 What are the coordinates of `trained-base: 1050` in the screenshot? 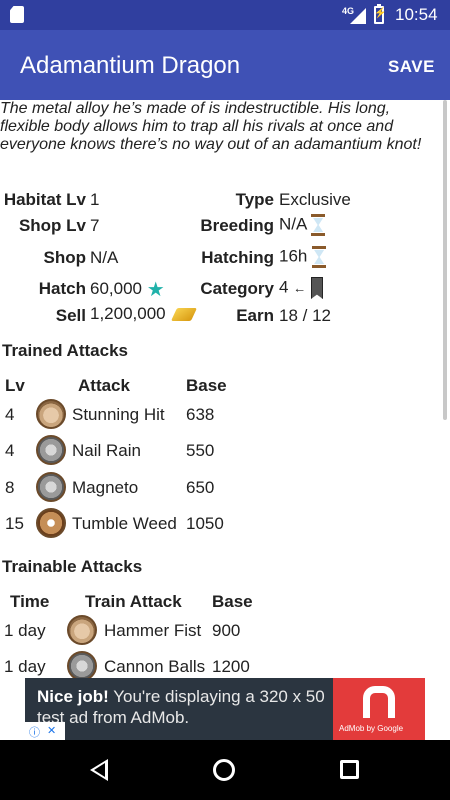 It's located at (205, 523).